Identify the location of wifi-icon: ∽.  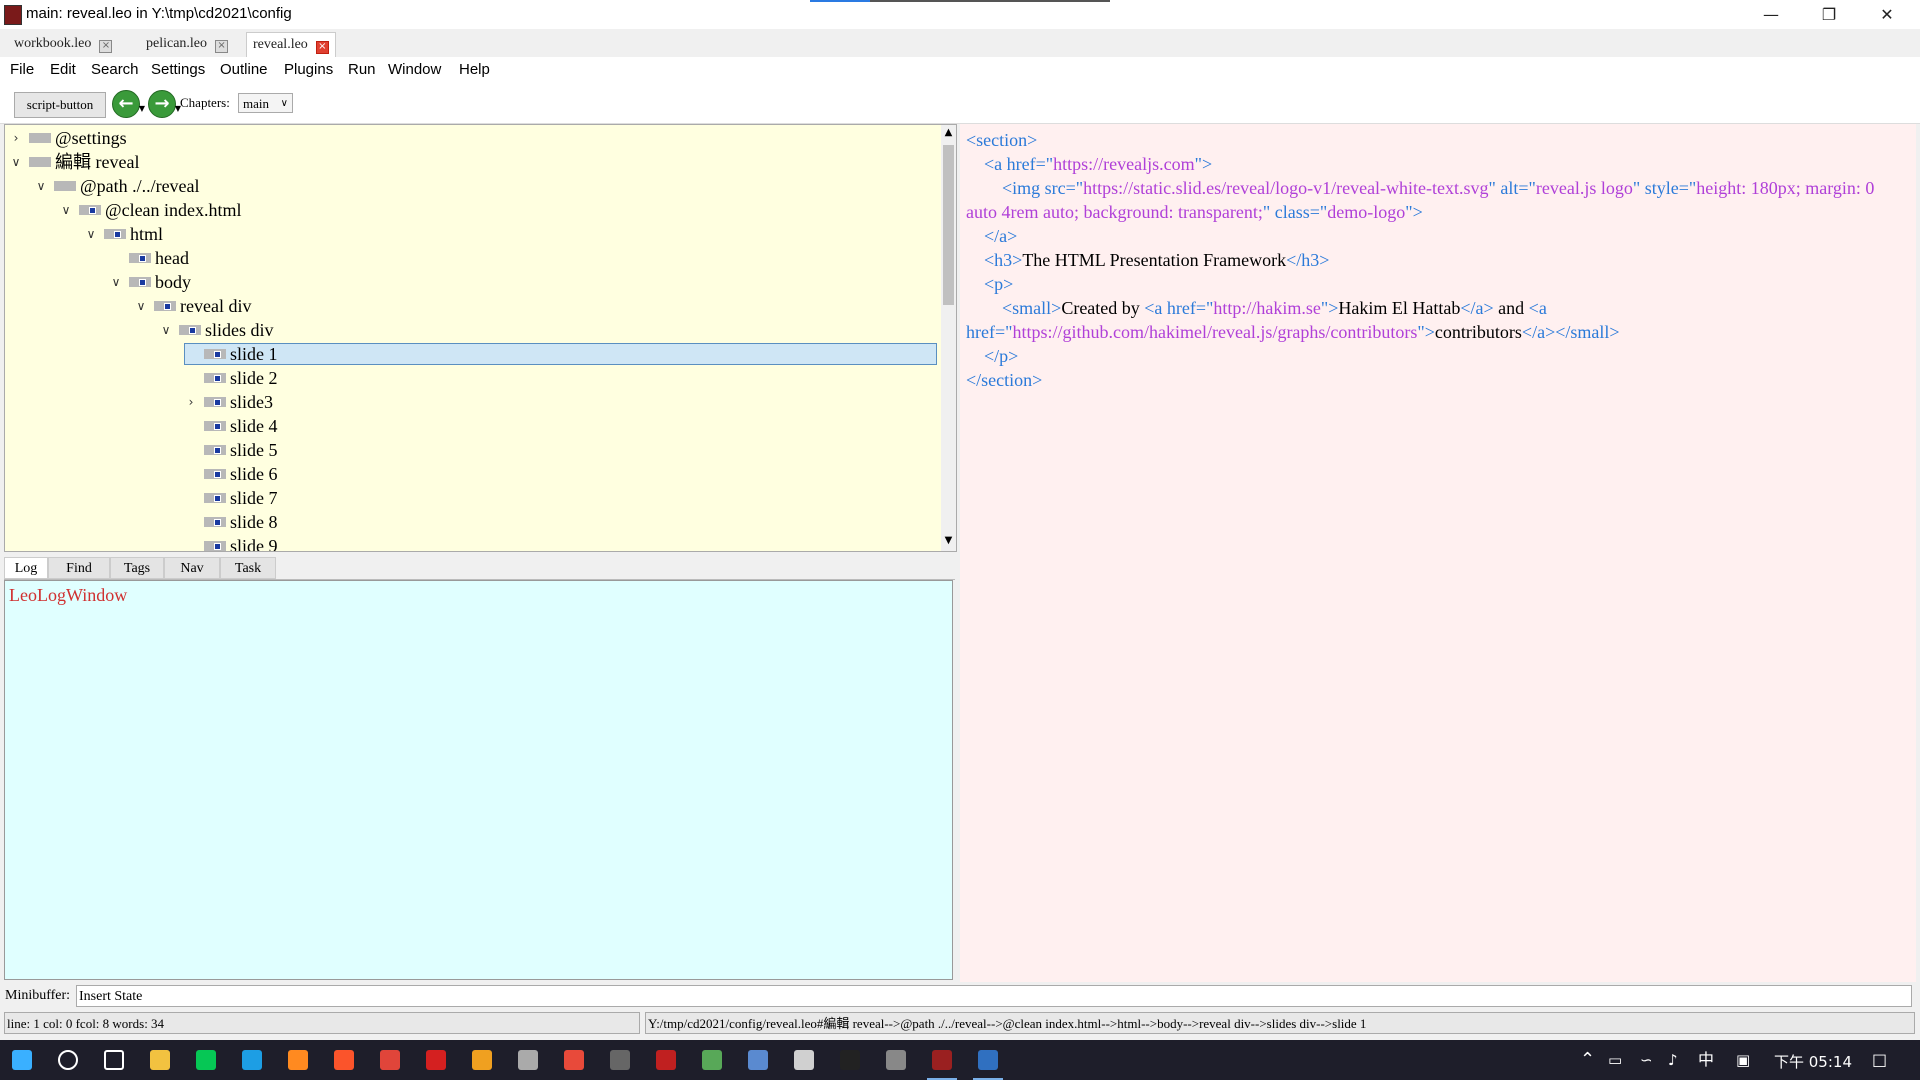
(1646, 1060).